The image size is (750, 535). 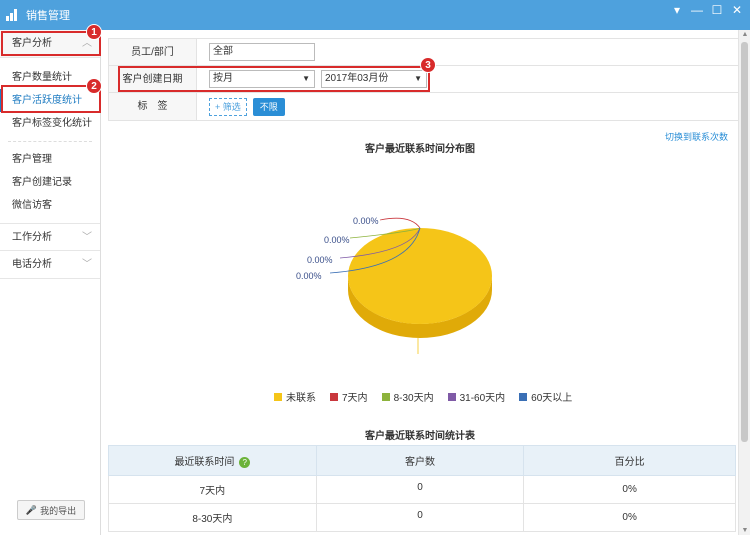 I want to click on legend-label: 60天以上, so click(x=552, y=398).